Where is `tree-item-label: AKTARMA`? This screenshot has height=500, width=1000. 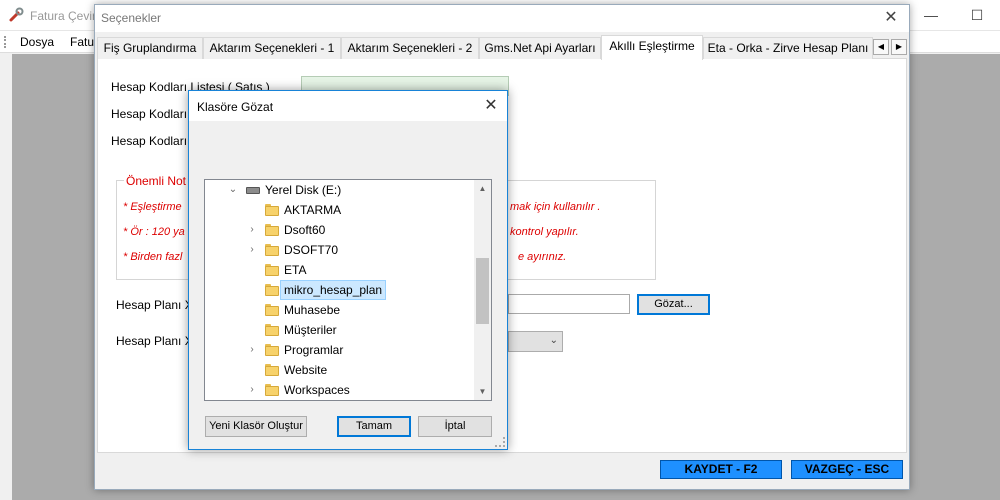 tree-item-label: AKTARMA is located at coordinates (313, 210).